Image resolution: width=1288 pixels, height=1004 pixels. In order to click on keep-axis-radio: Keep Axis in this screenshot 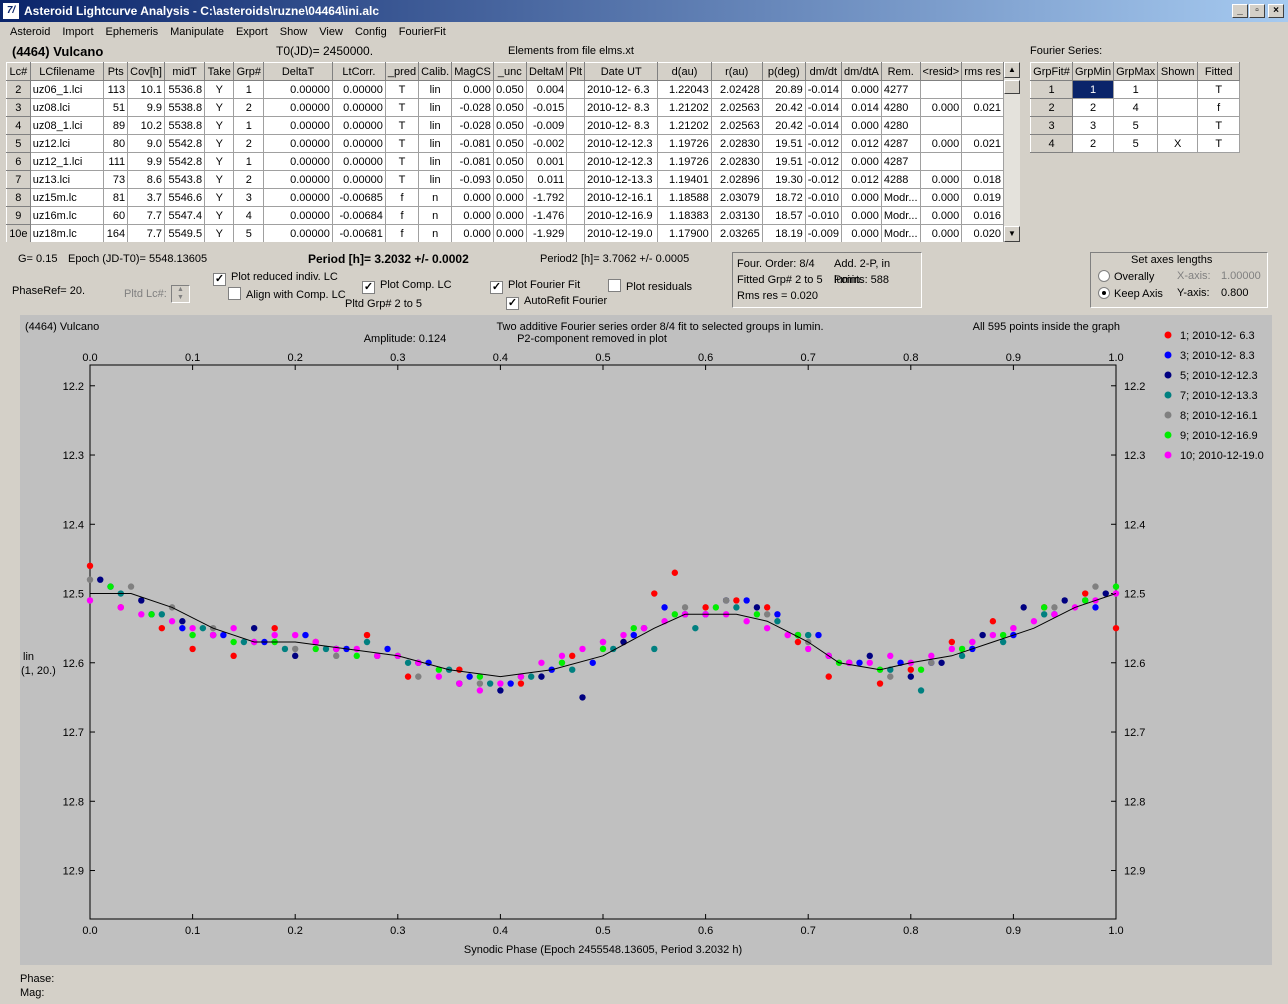, I will do `click(1130, 293)`.